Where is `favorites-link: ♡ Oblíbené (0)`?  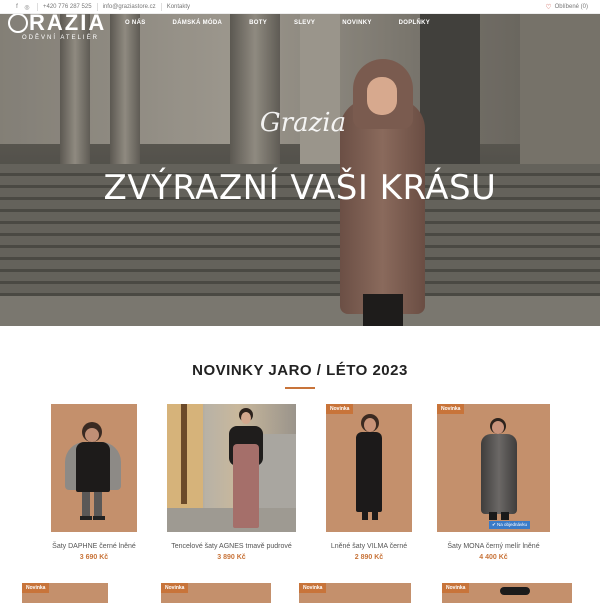 favorites-link: ♡ Oblíbené (0) is located at coordinates (566, 7).